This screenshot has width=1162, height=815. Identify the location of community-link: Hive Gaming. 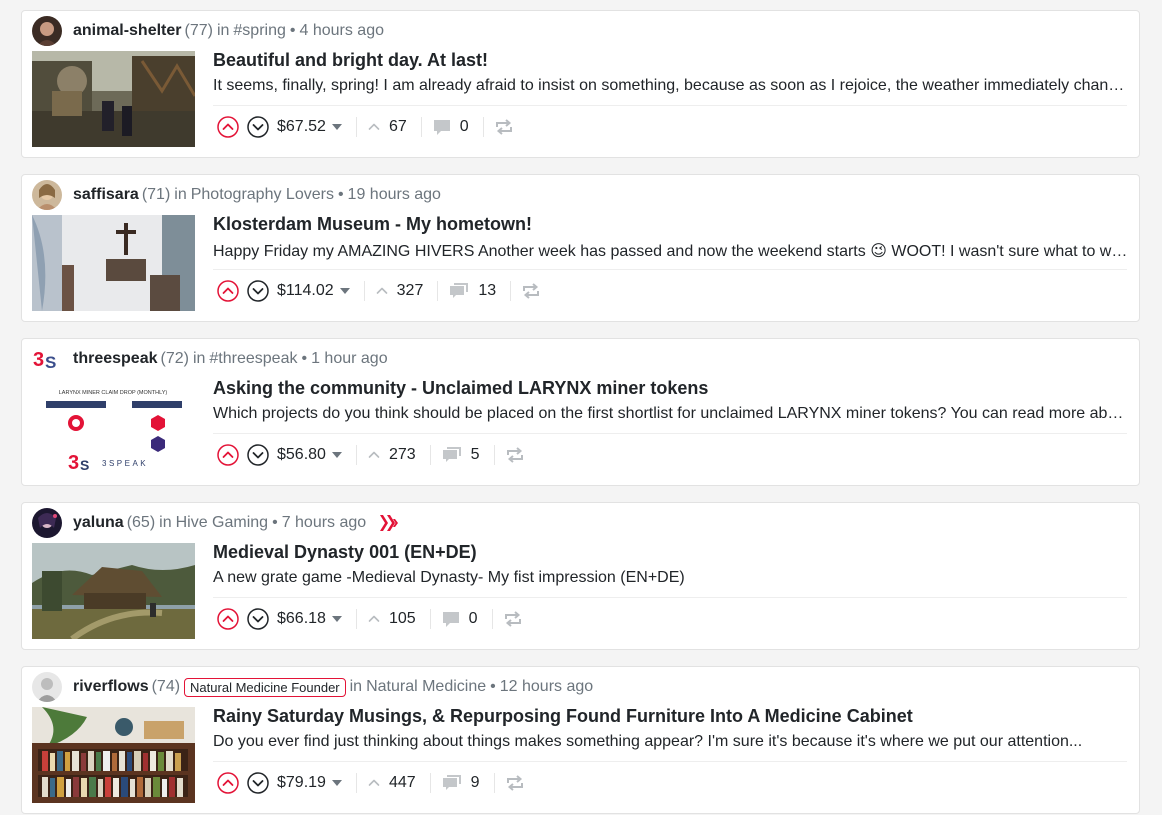
(222, 523).